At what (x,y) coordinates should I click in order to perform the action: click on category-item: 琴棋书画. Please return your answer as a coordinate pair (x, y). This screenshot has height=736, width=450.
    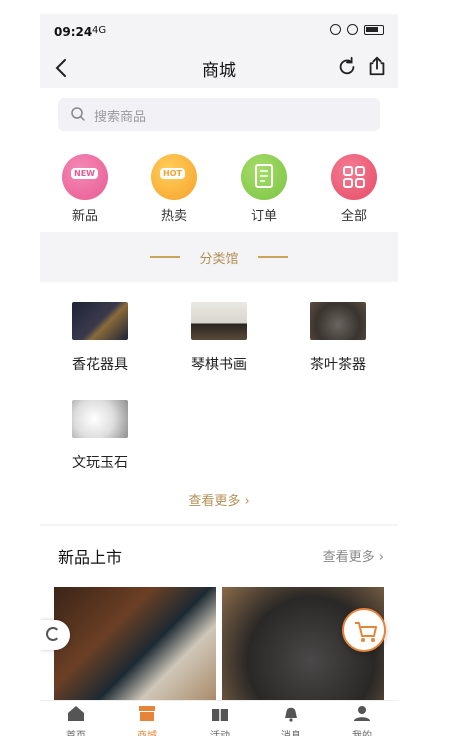
    Looking at the image, I should click on (219, 338).